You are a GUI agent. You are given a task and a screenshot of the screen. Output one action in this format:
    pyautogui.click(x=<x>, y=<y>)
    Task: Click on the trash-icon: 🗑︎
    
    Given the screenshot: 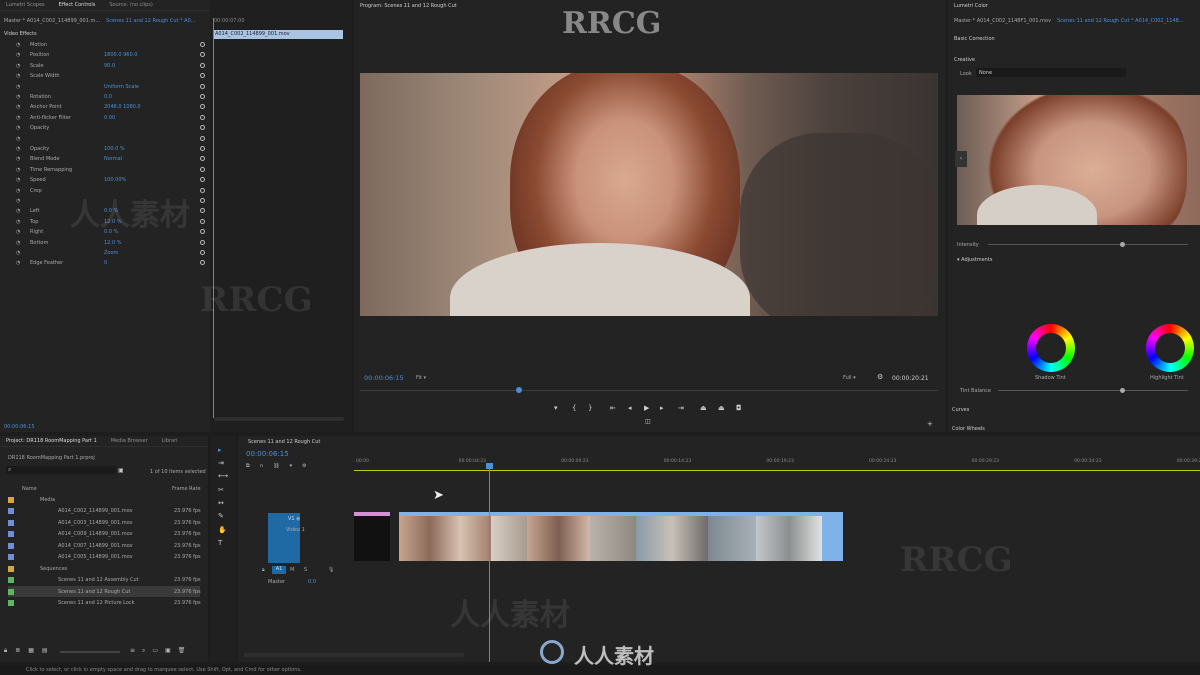 What is the action you would take?
    pyautogui.click(x=182, y=651)
    